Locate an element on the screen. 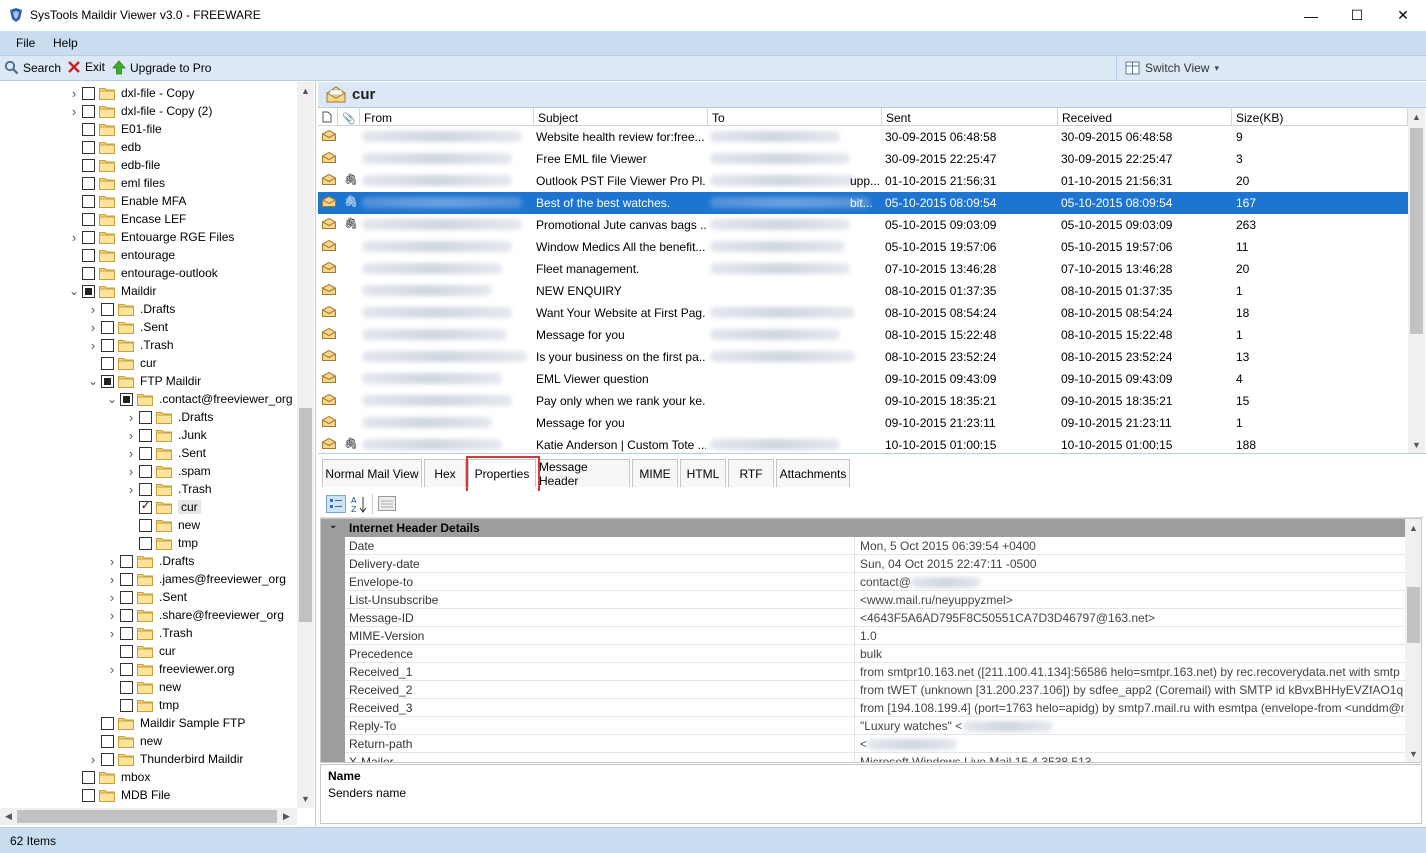  column-header-received: Received is located at coordinates (1145, 117).